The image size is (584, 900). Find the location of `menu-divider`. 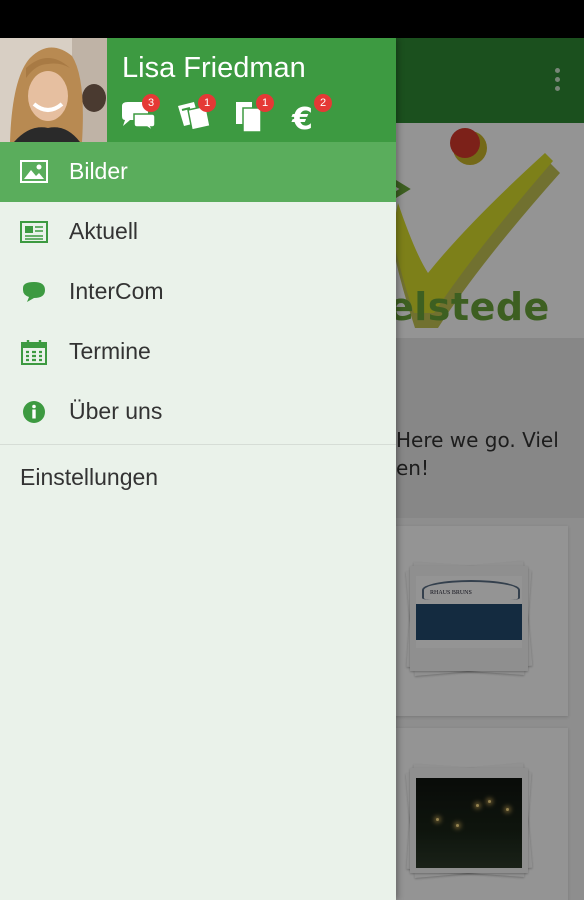

menu-divider is located at coordinates (198, 444).